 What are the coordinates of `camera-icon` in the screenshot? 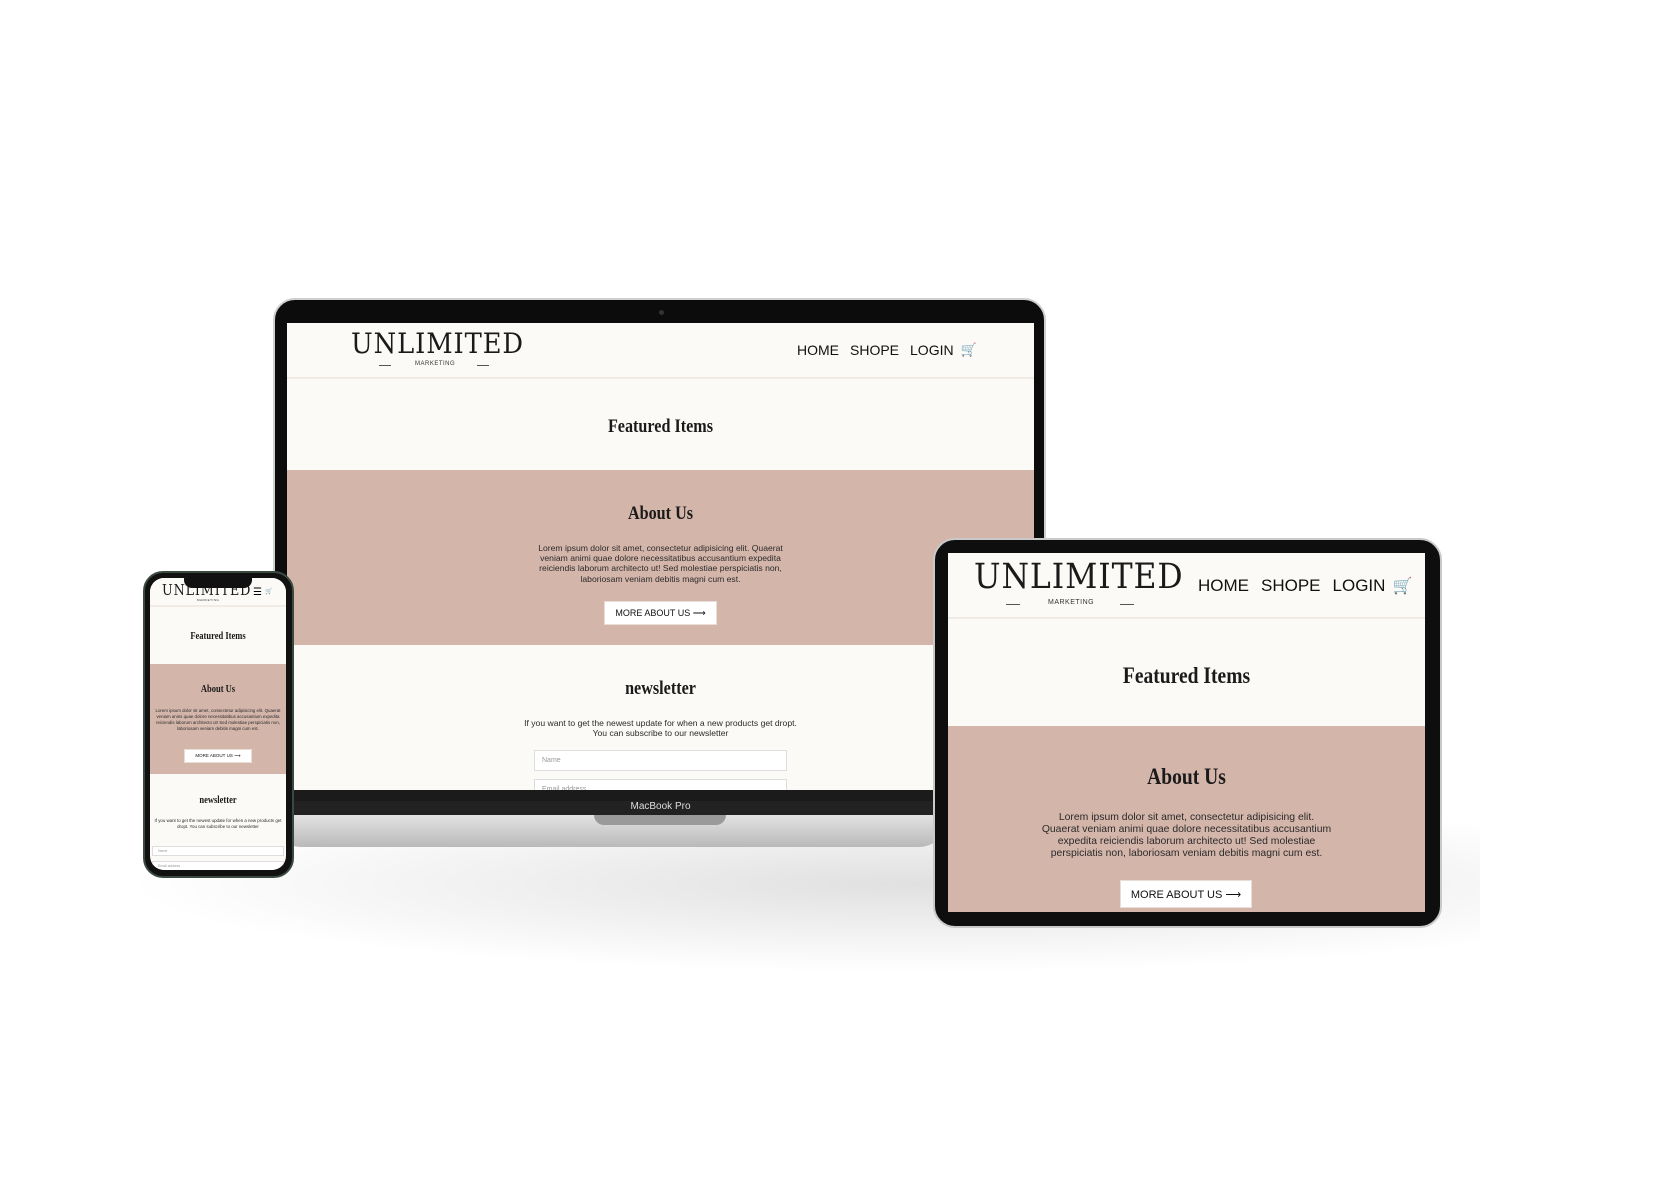 It's located at (661, 312).